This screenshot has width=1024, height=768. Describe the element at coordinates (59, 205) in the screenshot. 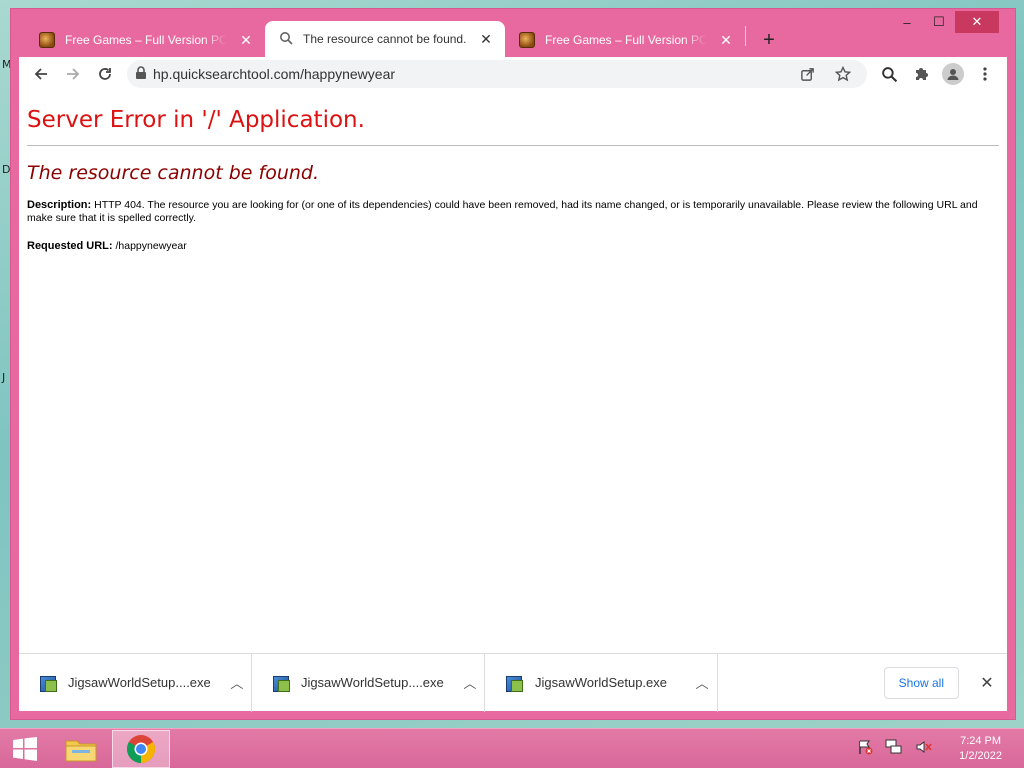

I see `description-label: Description:` at that location.